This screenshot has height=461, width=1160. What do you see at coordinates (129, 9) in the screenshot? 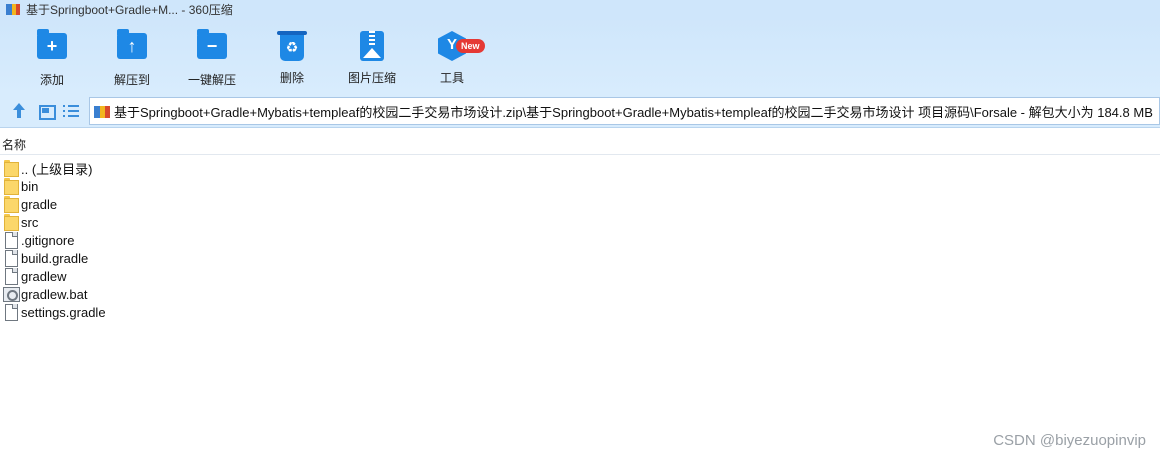
I see `window-title: 基于Springboot+Gradle+M... - 360压缩` at bounding box center [129, 9].